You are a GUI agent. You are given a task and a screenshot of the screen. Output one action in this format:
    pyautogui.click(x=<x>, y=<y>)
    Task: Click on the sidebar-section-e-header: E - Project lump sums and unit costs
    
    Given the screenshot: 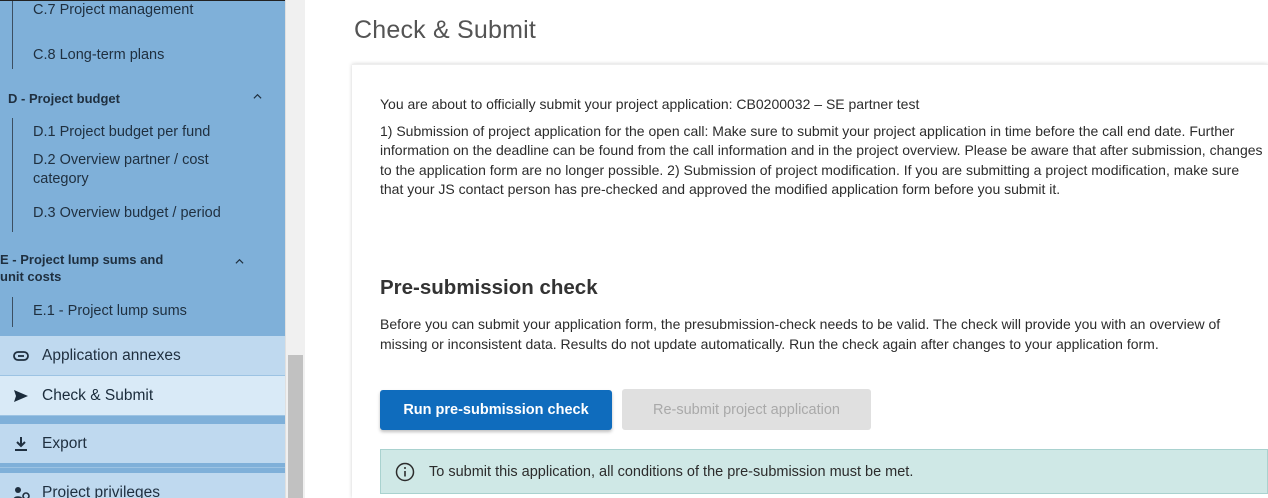 What is the action you would take?
    pyautogui.click(x=131, y=268)
    